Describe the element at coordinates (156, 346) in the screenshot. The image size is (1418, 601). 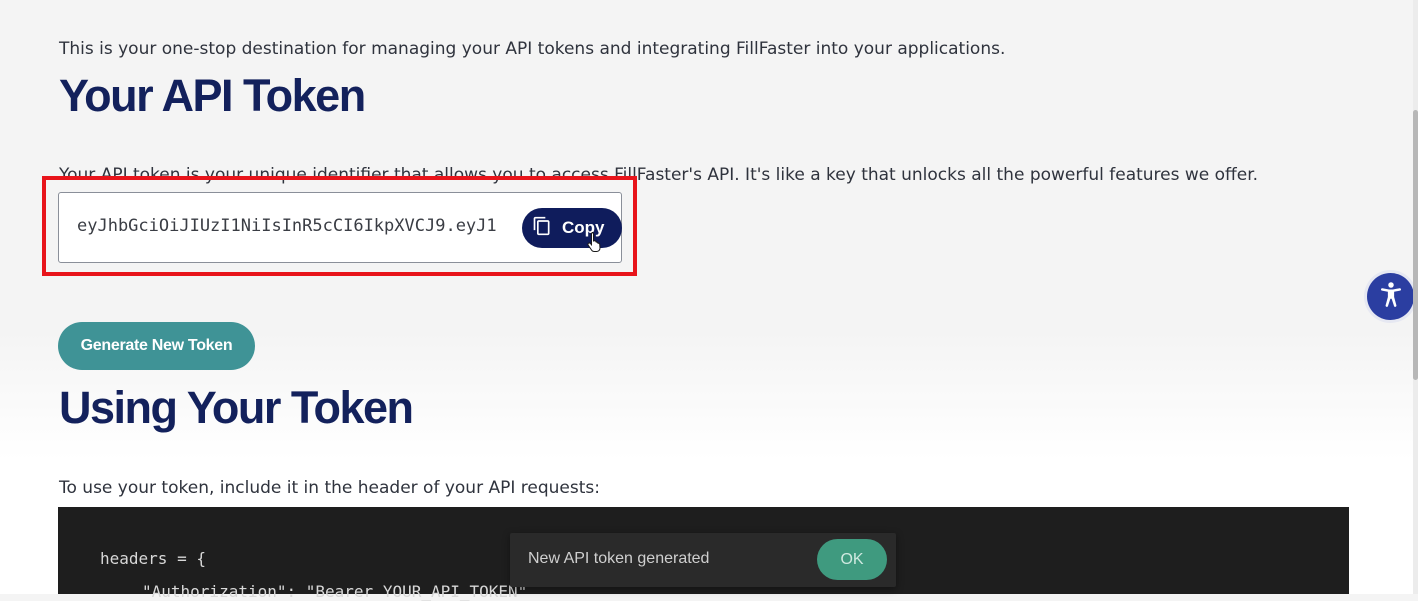
I see `generate-new-token-button: Generate New Token` at that location.